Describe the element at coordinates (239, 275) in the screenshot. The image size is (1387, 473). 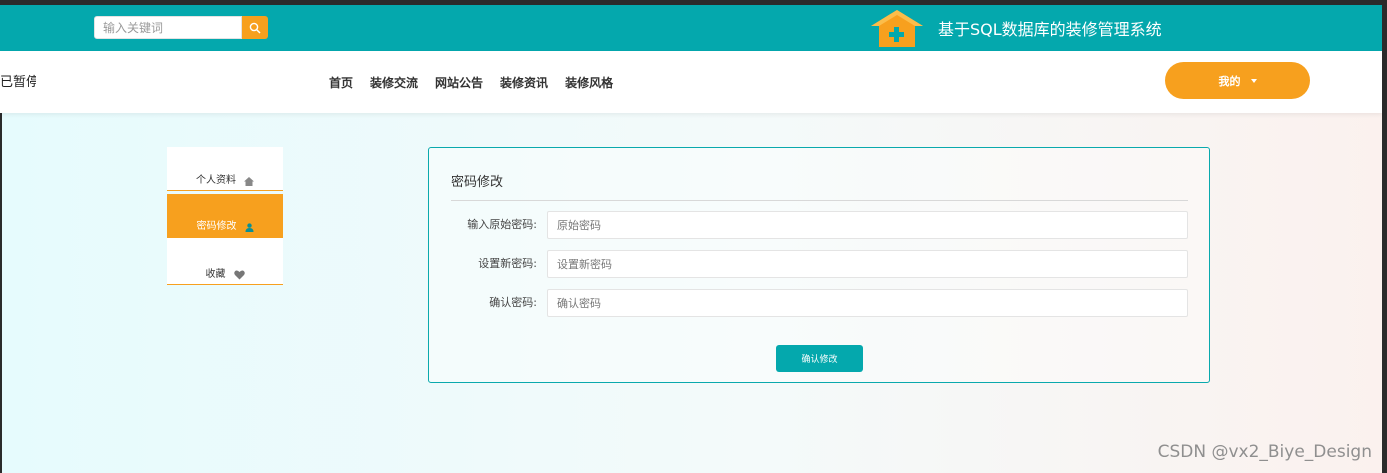
I see `heart-icon` at that location.